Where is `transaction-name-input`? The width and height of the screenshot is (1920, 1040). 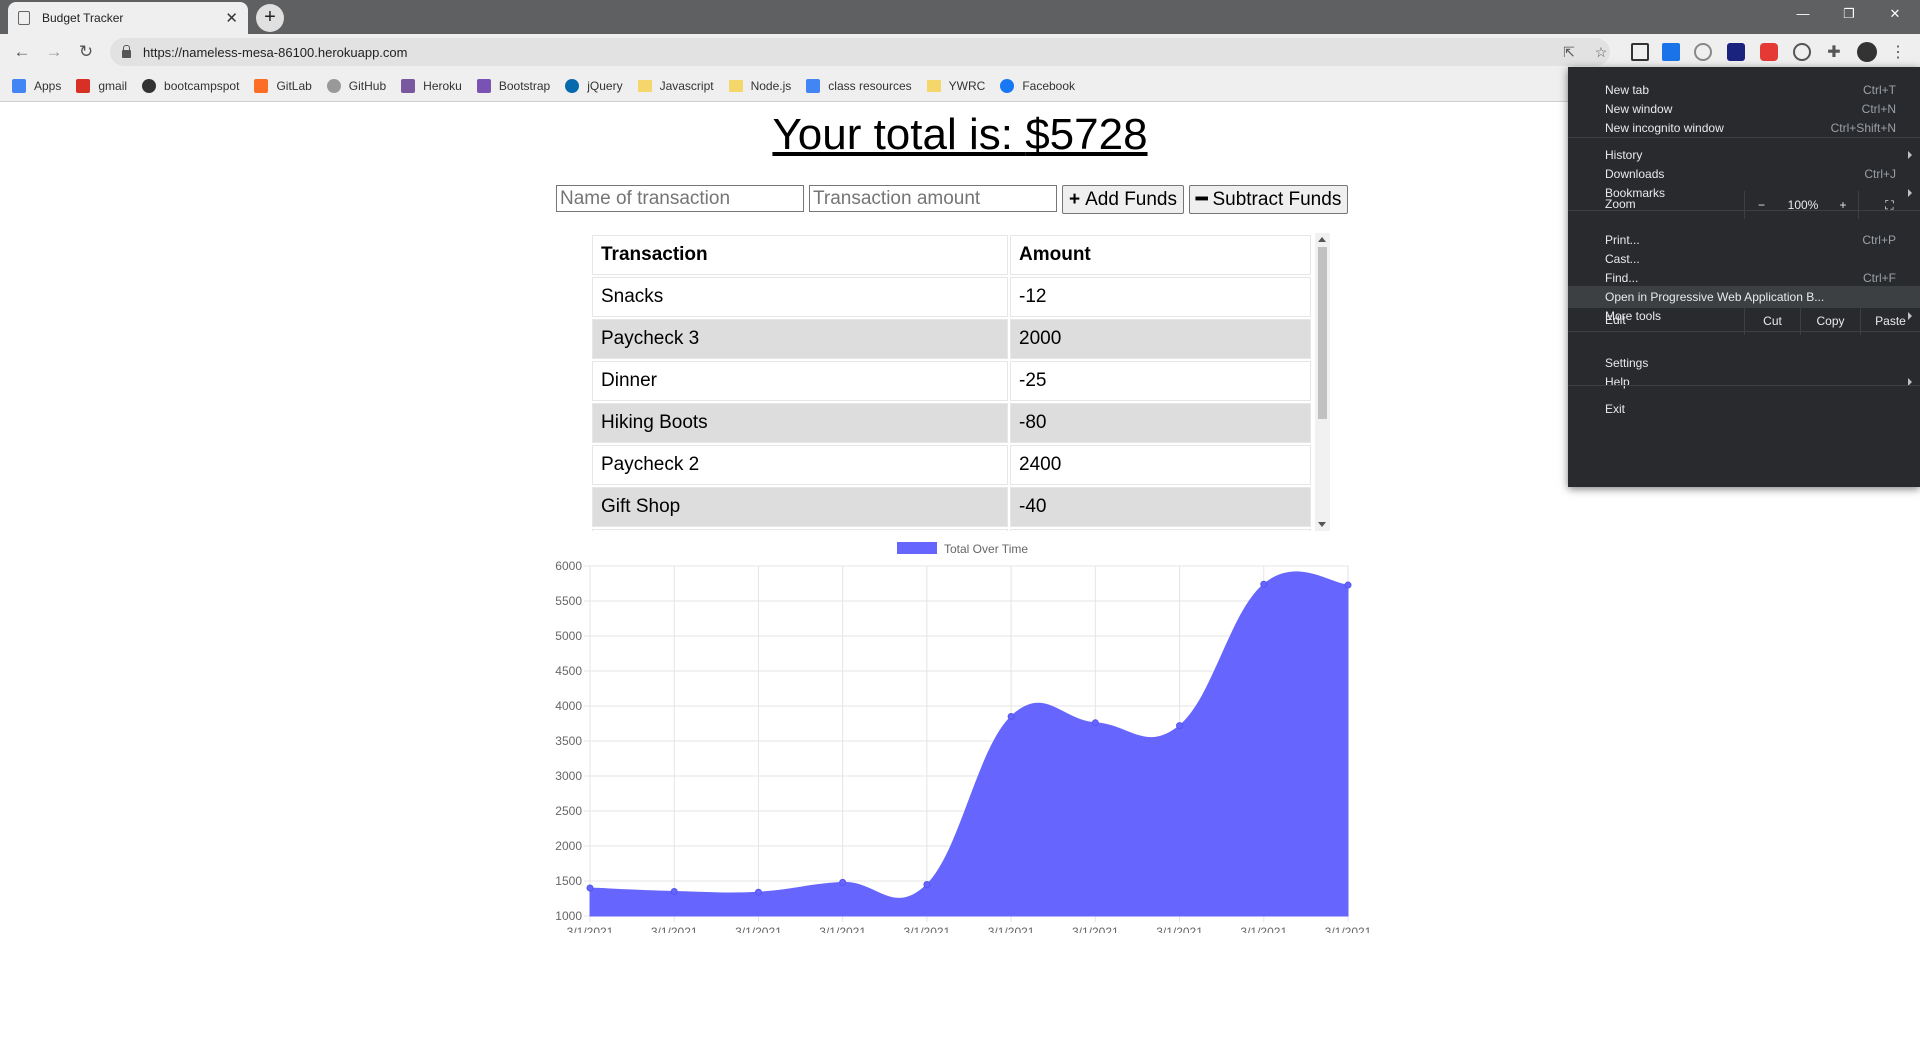 transaction-name-input is located at coordinates (680, 198).